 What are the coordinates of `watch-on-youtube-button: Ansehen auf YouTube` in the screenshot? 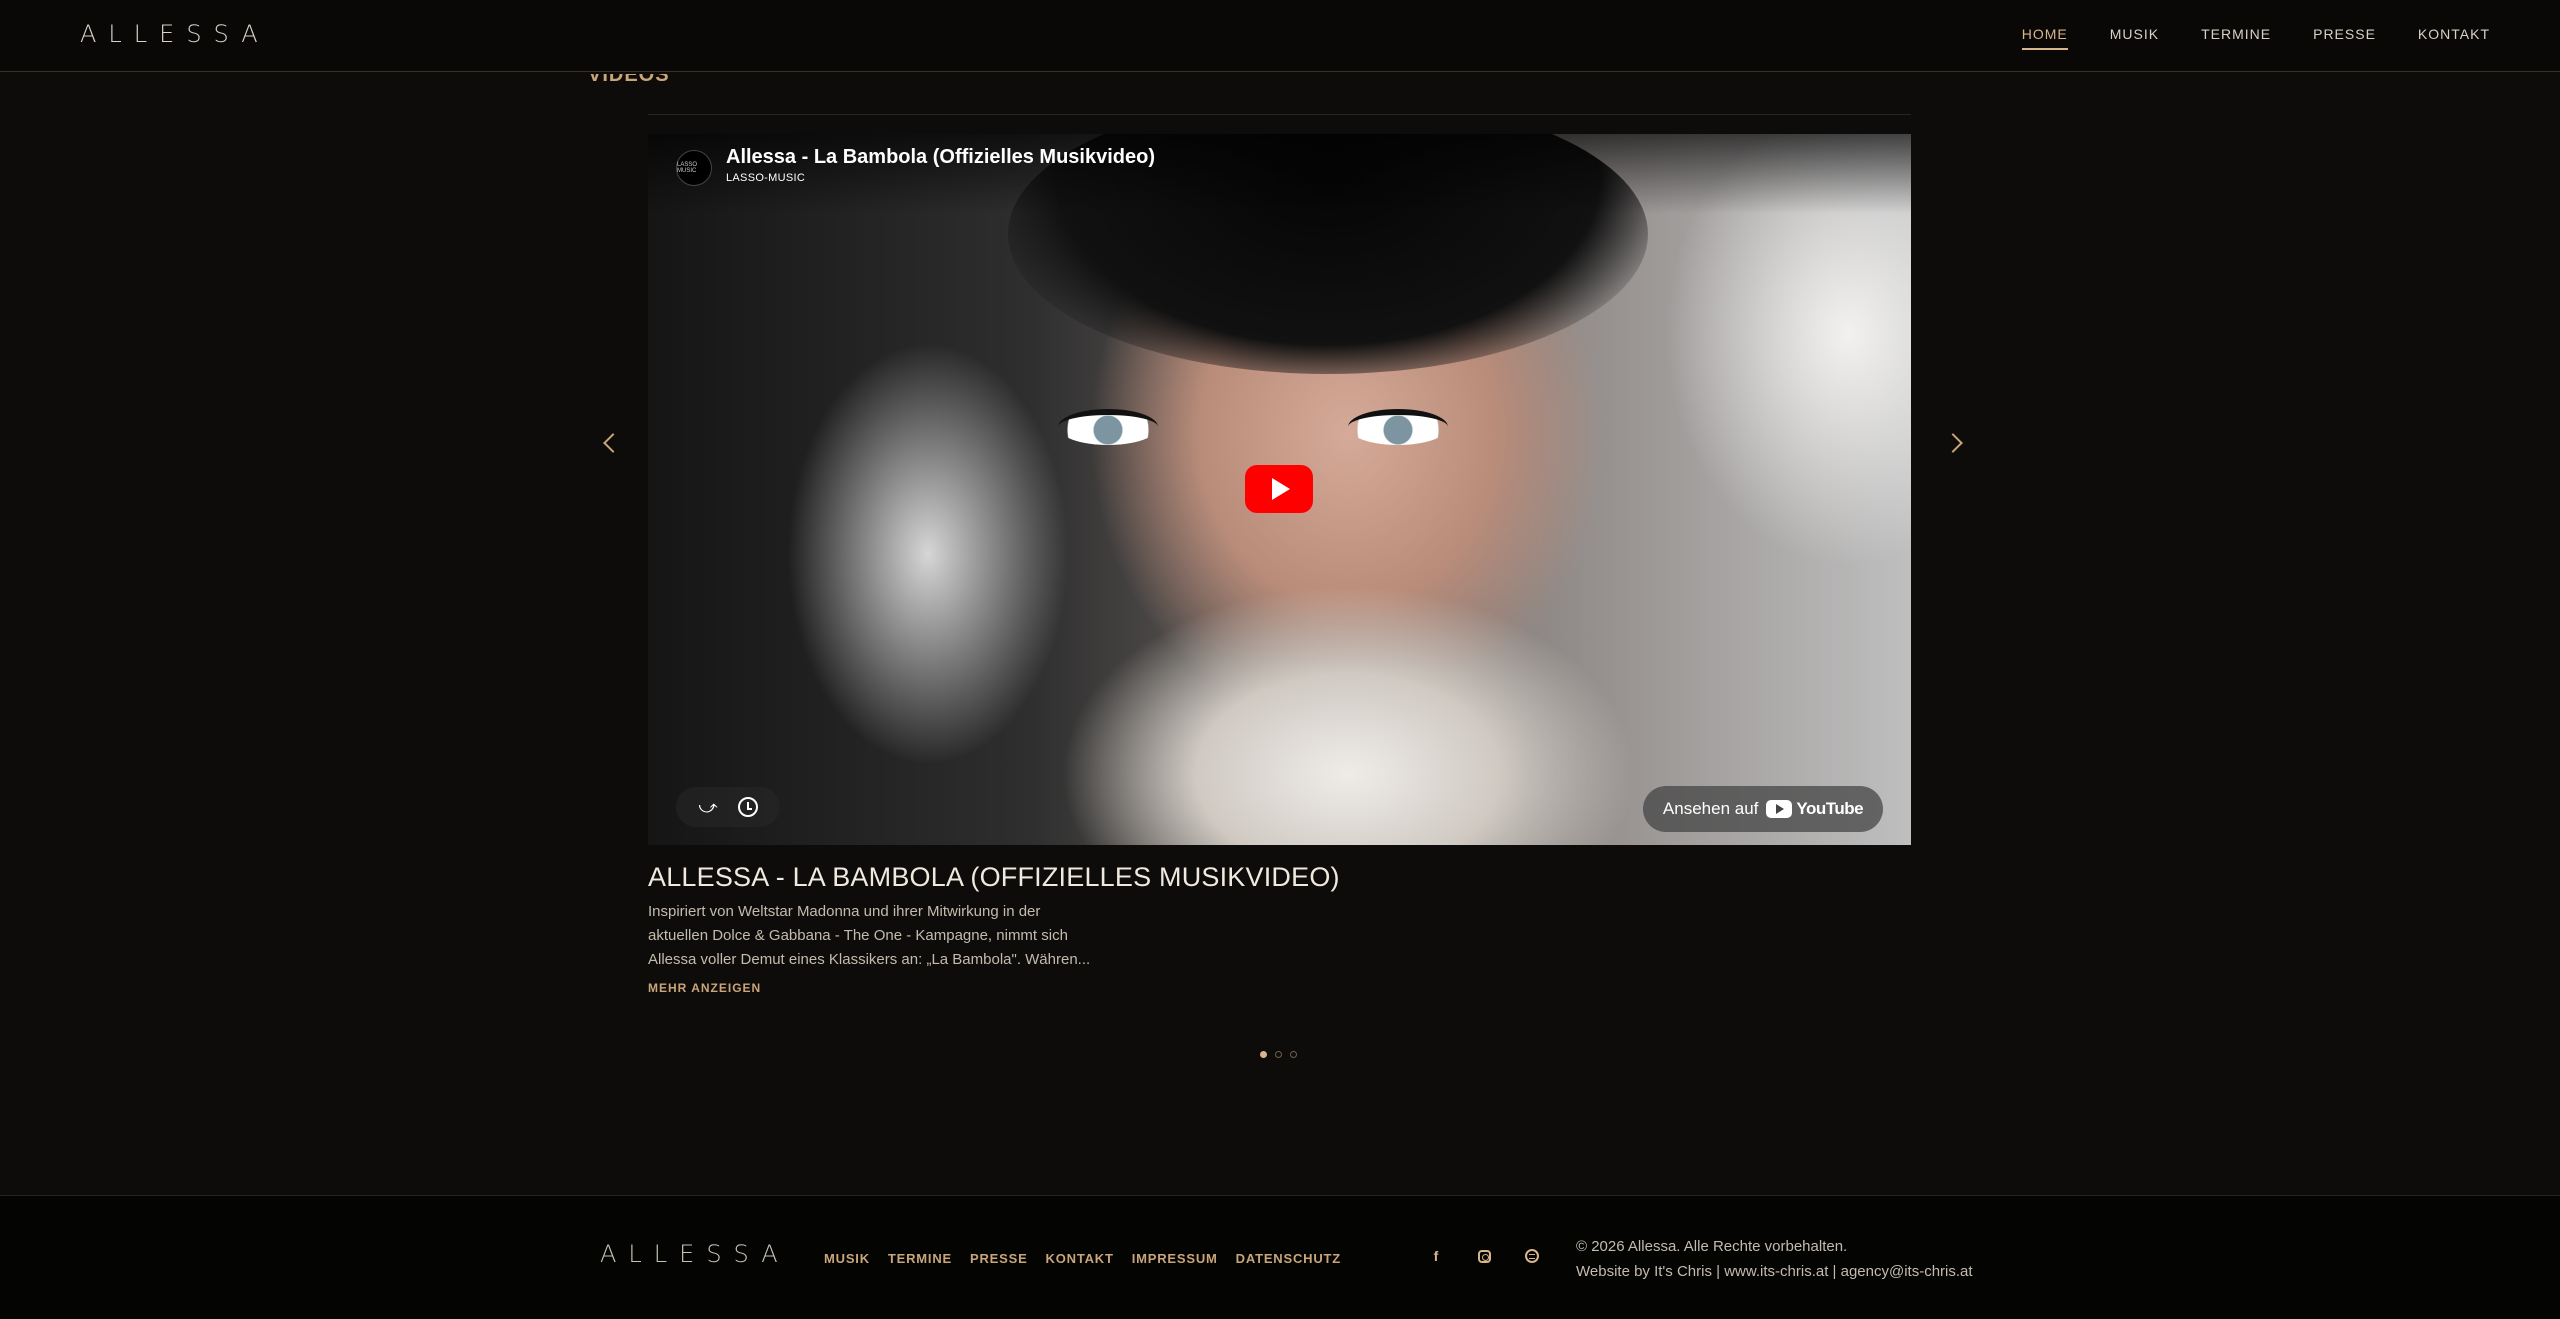 It's located at (1763, 809).